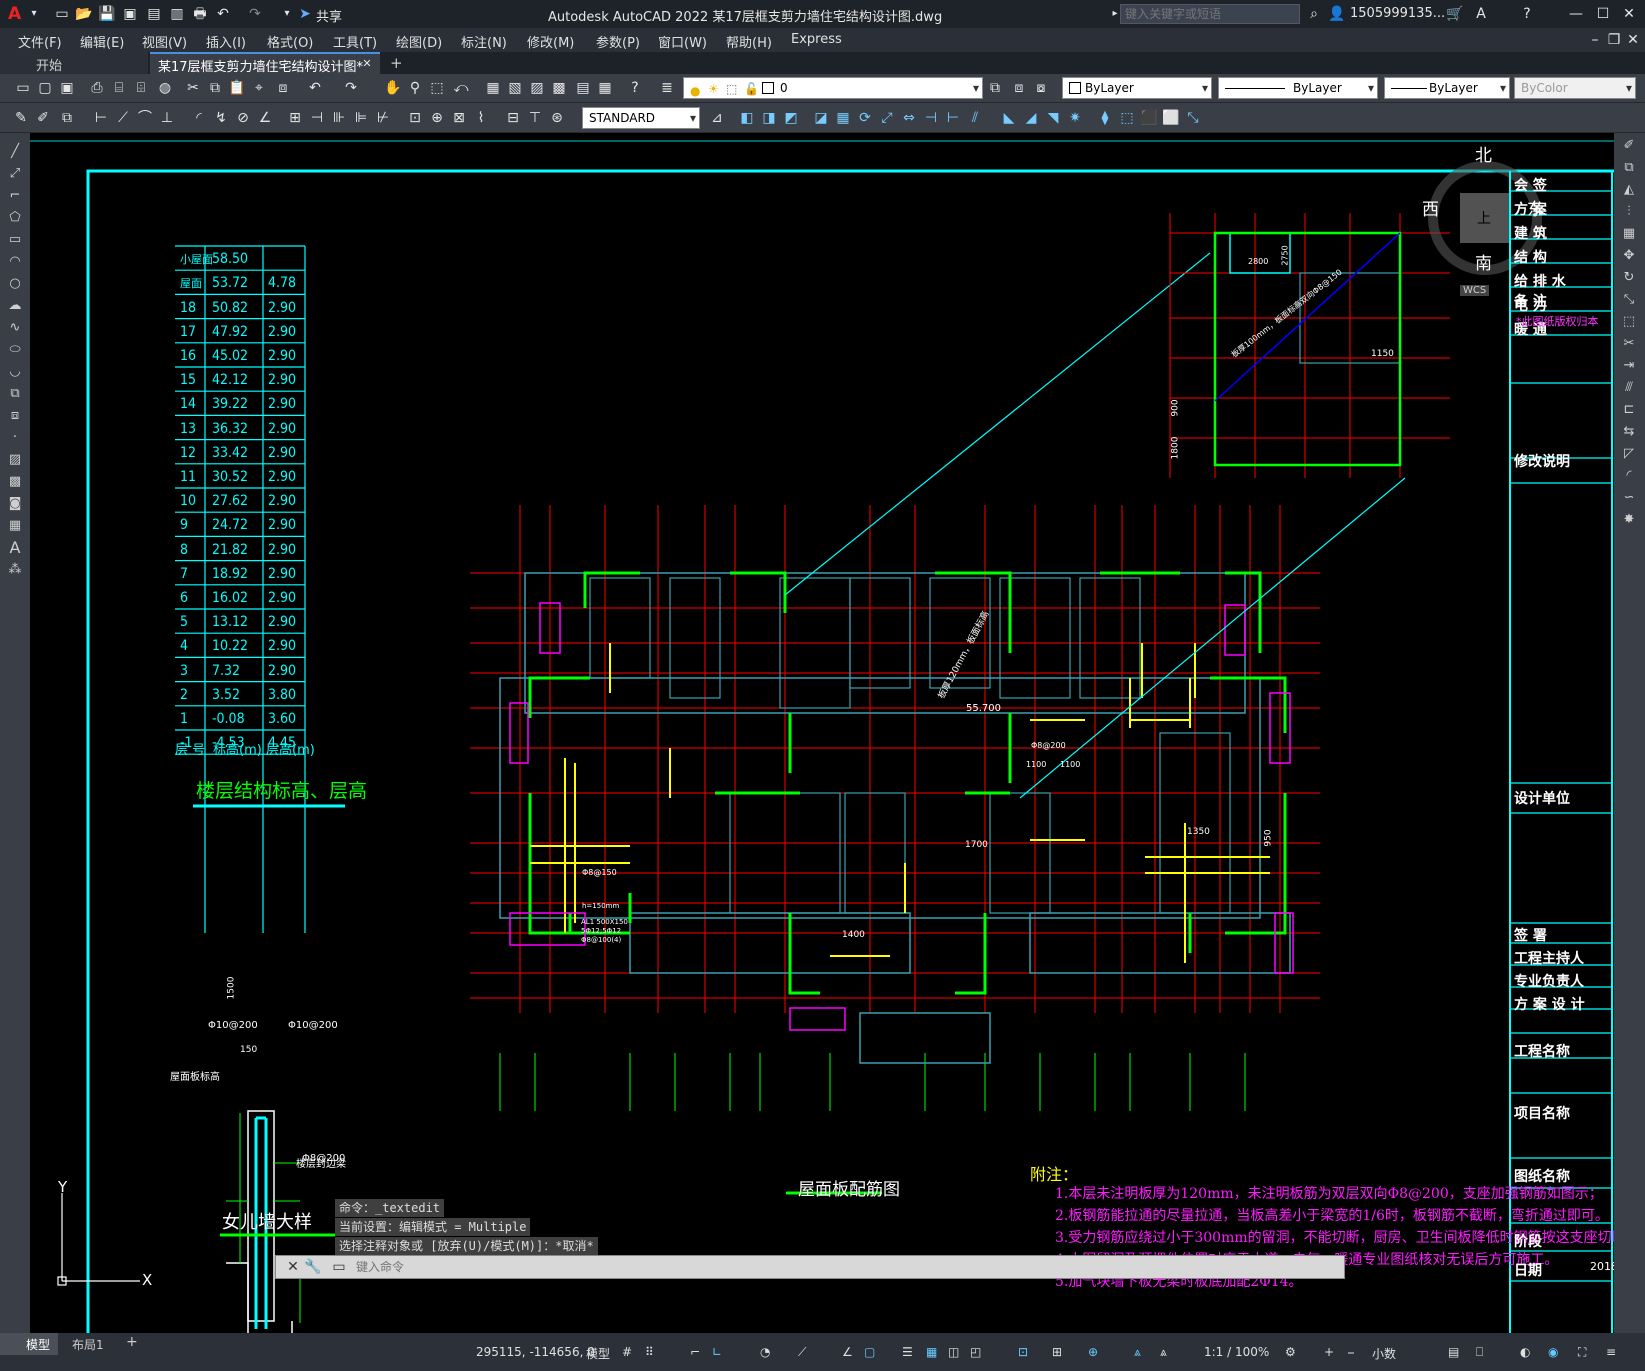 The height and width of the screenshot is (1371, 1645). I want to click on add-layout-button: +, so click(132, 1342).